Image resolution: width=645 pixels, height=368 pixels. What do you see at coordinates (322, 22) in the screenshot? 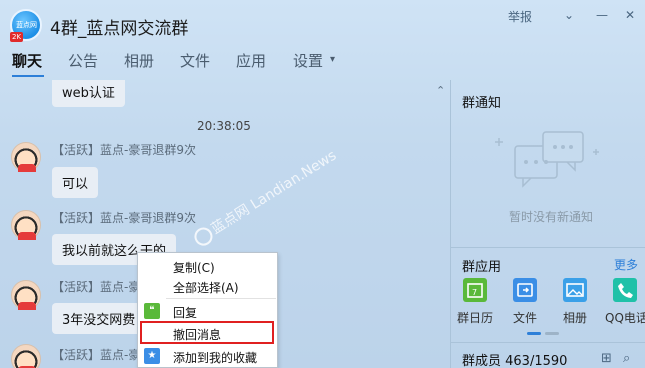
I see `title-bar: 蓝点网 2K 4群_蓝点网交流群 举报 ⌄ — ✕` at bounding box center [322, 22].